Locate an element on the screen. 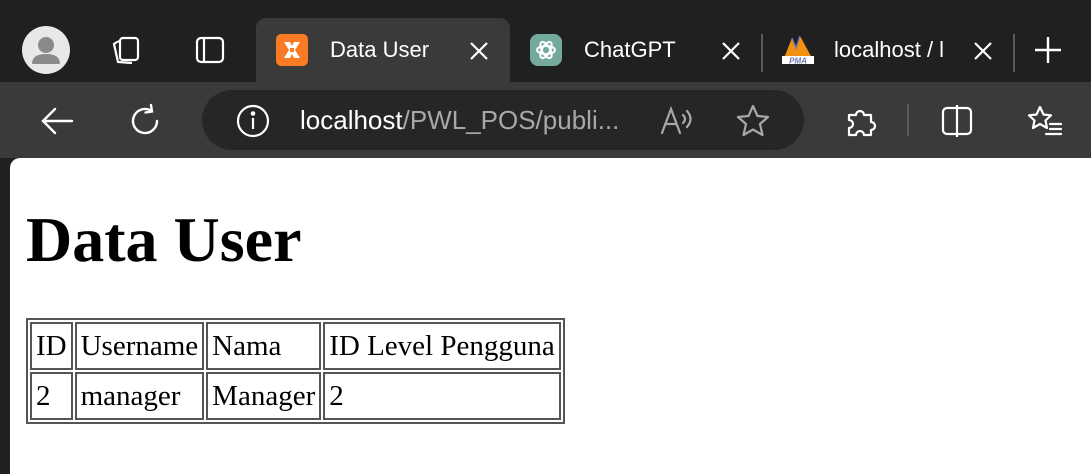 The image size is (1091, 474). tab-chatgpt: ChatGPT is located at coordinates (635, 50).